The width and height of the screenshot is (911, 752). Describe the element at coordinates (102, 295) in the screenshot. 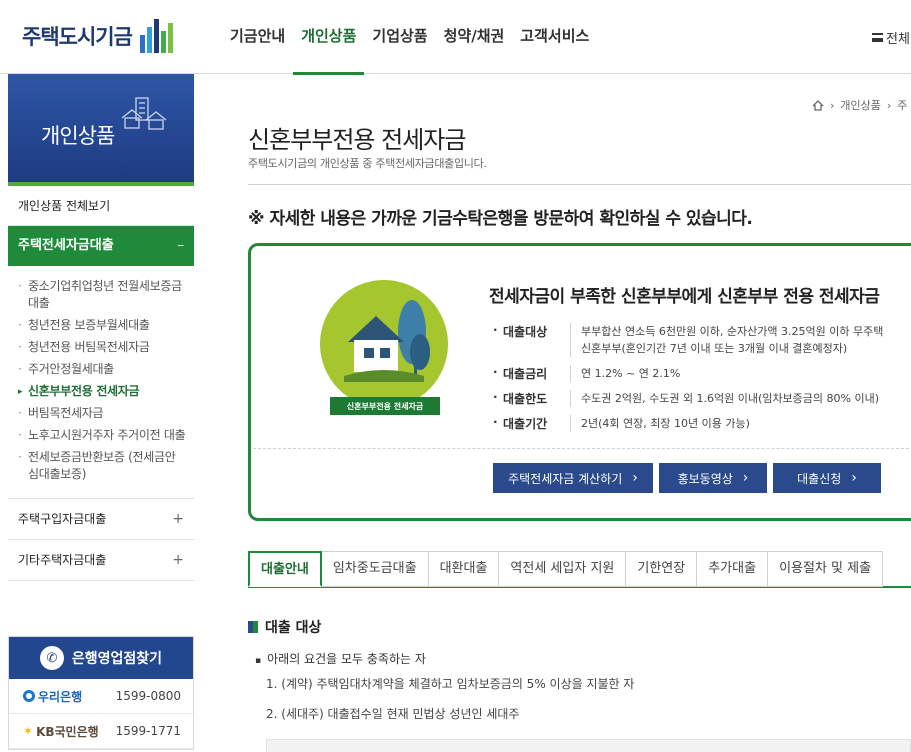

I see `sidebar-sub-item: 중소기업취업청년 전월세보증금대출` at that location.